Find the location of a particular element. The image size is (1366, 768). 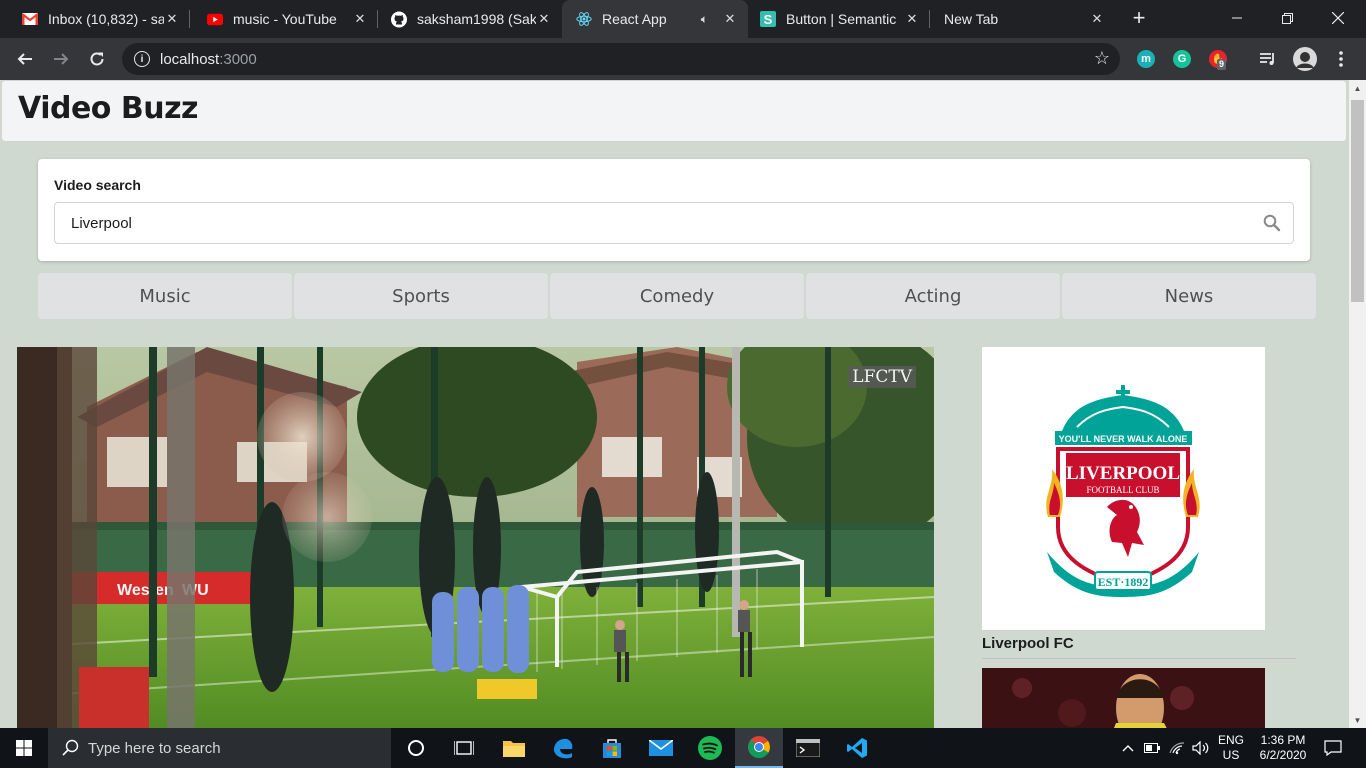

bookmark-star-icon: ☆ is located at coordinates (1102, 58).